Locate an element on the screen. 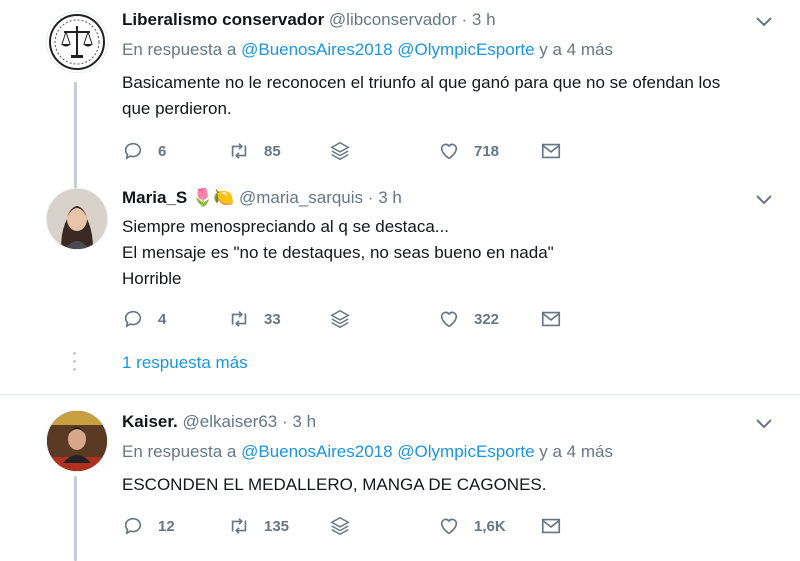  user-handle: @elkaiser63 is located at coordinates (230, 421).